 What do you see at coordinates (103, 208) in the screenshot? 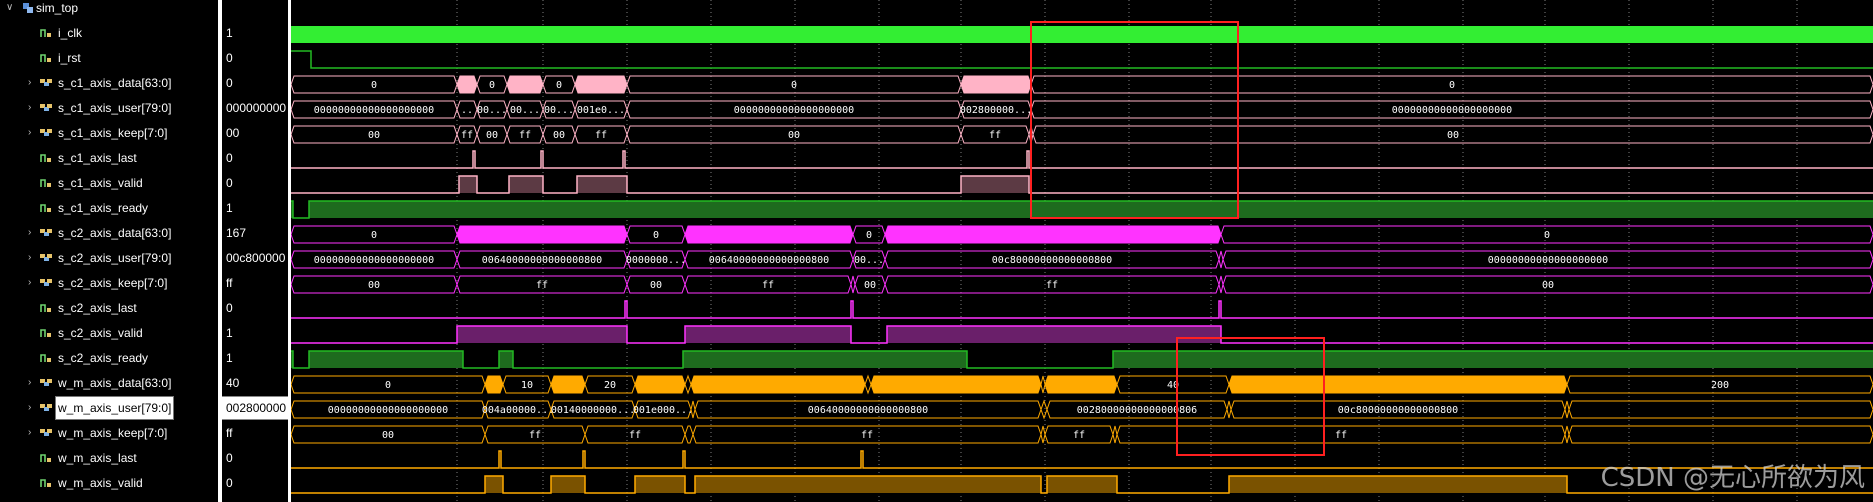
I see `signal-name: s_c1_axis_ready` at bounding box center [103, 208].